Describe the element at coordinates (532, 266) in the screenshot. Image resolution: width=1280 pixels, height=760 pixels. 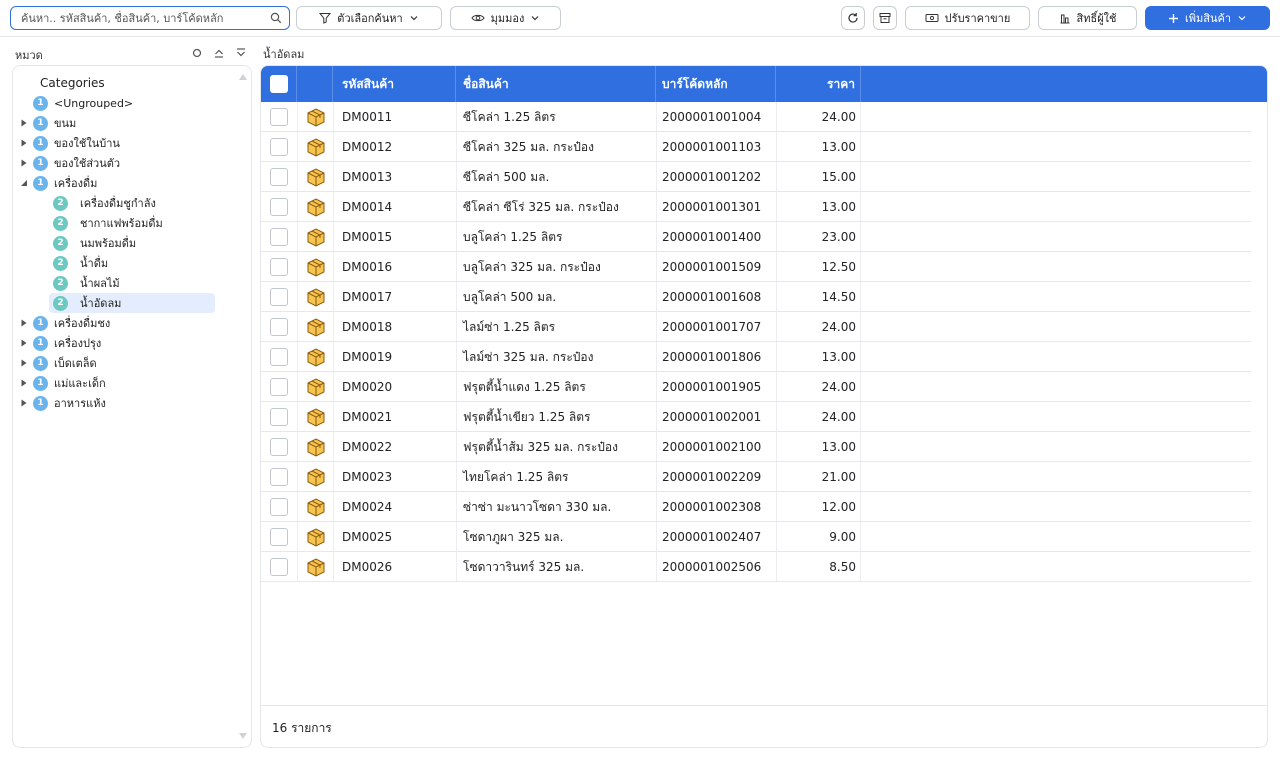
I see `product-name: บลูโคล่า 325 มล. กระป๋อง` at that location.